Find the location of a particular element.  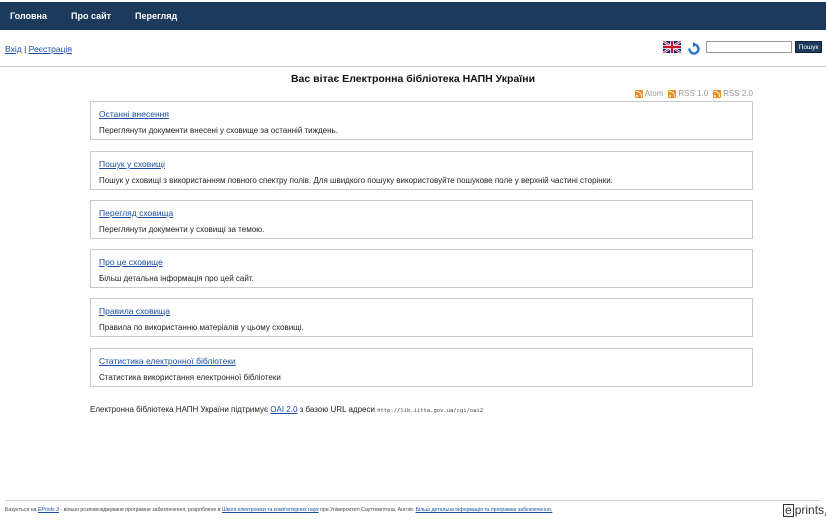

feed-rss1-label: RSS 1.0 is located at coordinates (693, 93).